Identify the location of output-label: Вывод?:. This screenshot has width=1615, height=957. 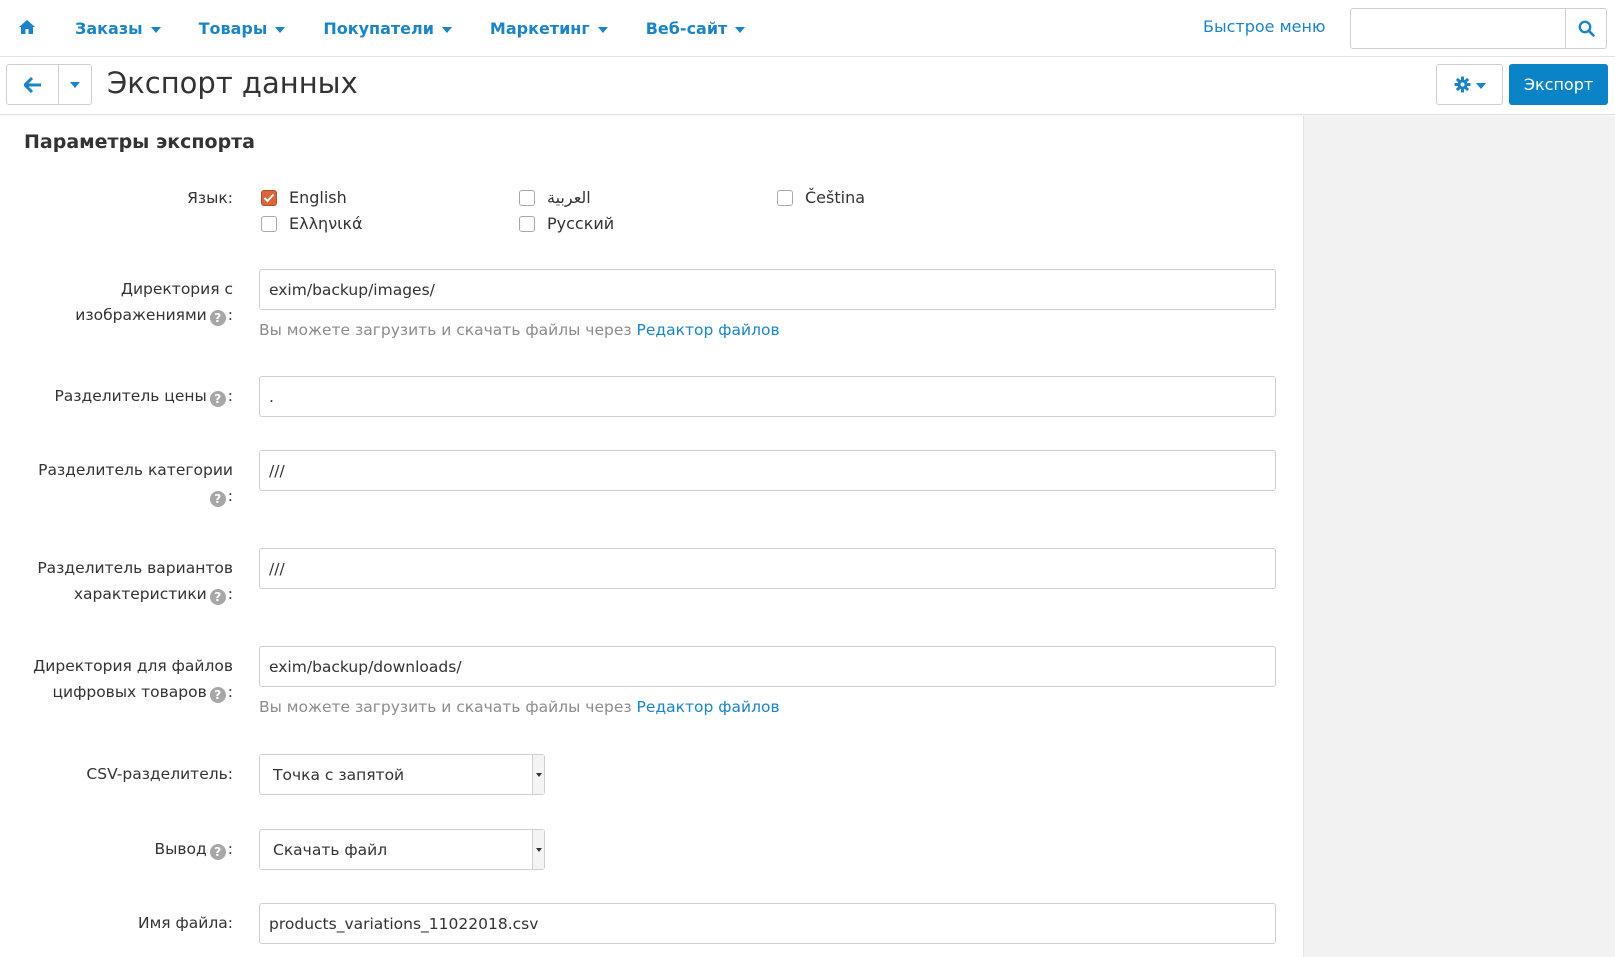
(193, 850).